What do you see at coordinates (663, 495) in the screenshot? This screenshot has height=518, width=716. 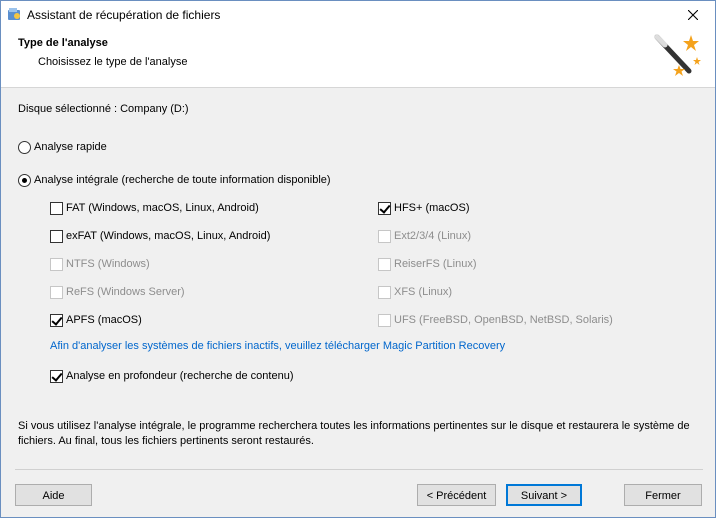 I see `close-button: Fermer` at bounding box center [663, 495].